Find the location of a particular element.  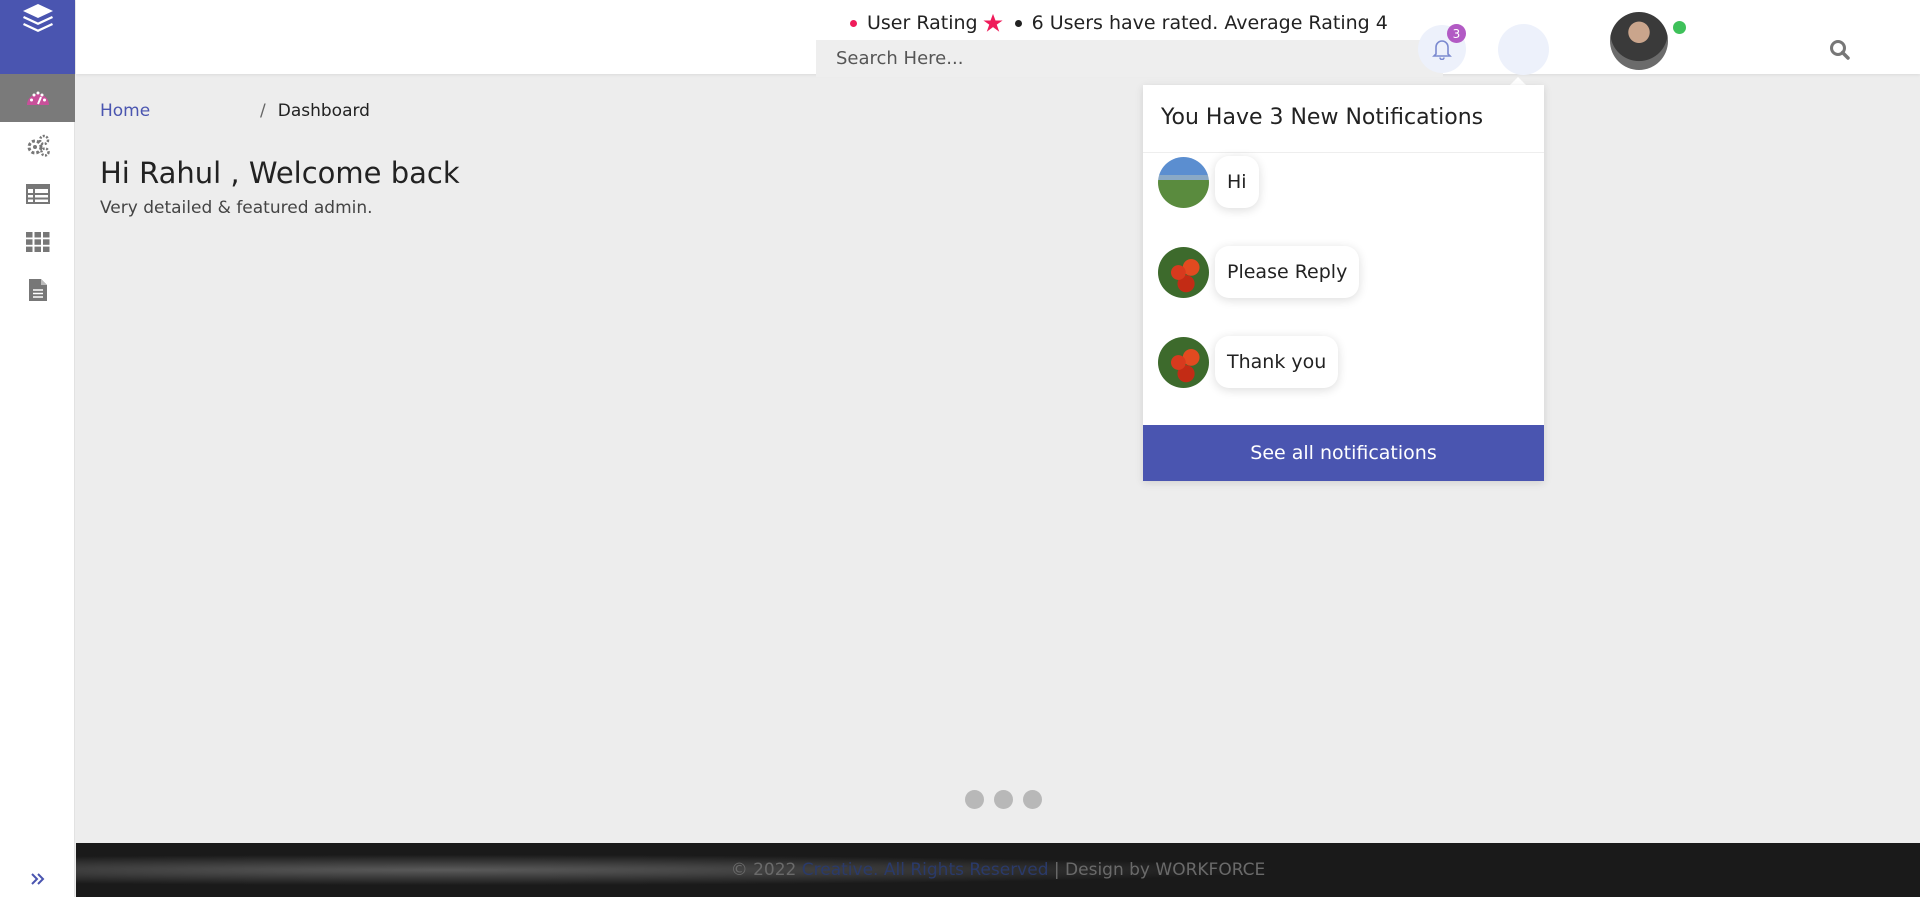

rating-label: User Rating is located at coordinates (922, 23).